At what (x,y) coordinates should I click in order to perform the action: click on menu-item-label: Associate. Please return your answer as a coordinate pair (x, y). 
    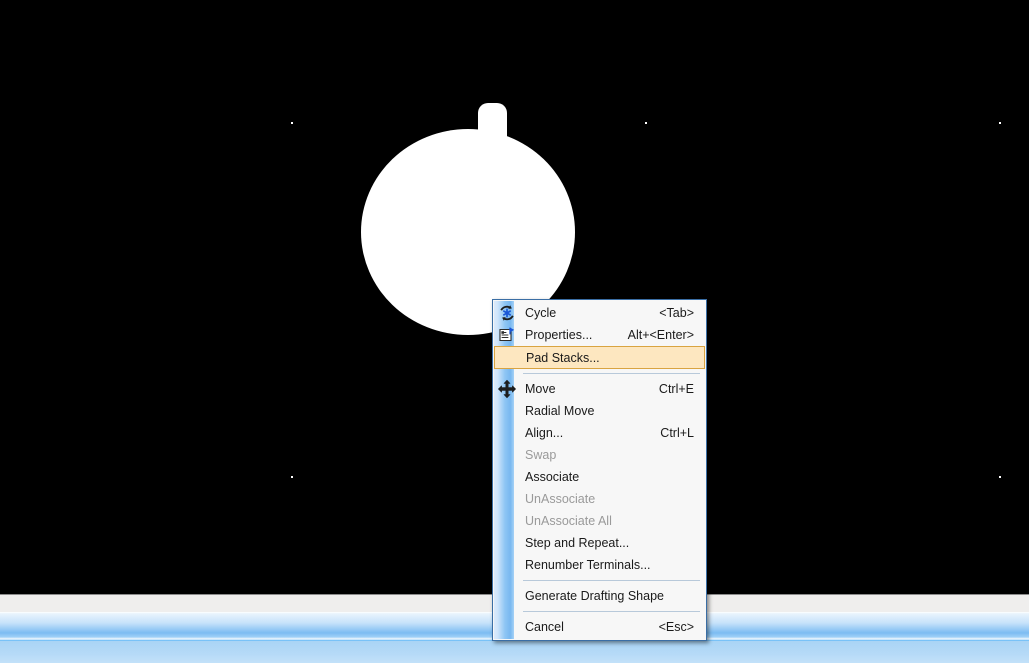
    Looking at the image, I should click on (552, 477).